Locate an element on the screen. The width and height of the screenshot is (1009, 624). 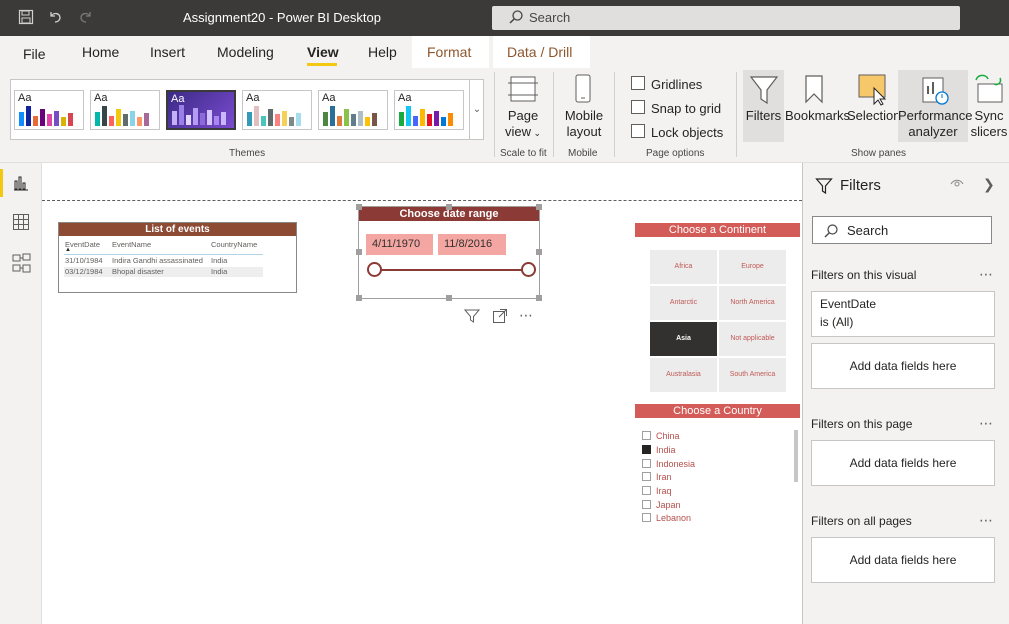
country-item: Iraq is located at coordinates (657, 491).